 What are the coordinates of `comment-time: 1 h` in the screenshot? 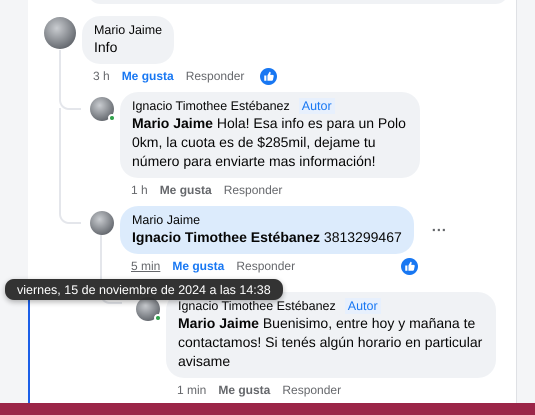 It's located at (139, 190).